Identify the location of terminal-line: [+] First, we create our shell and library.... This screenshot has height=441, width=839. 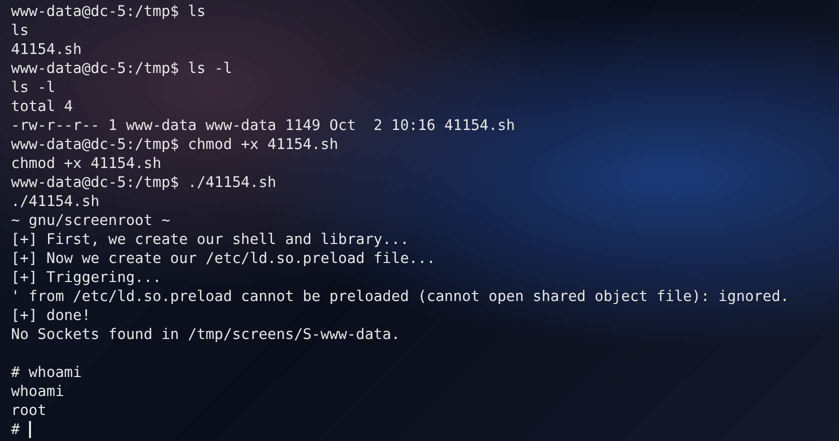
(210, 239).